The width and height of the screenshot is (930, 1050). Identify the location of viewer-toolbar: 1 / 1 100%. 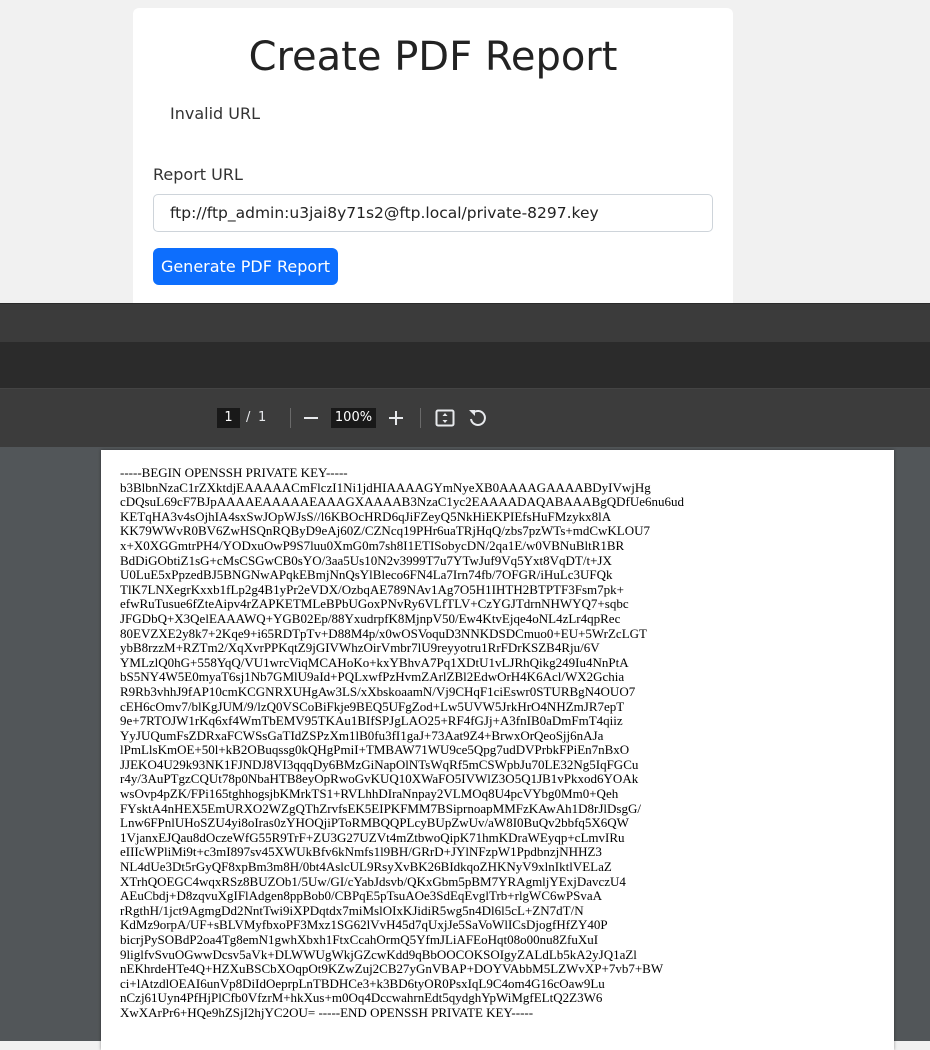
(465, 418).